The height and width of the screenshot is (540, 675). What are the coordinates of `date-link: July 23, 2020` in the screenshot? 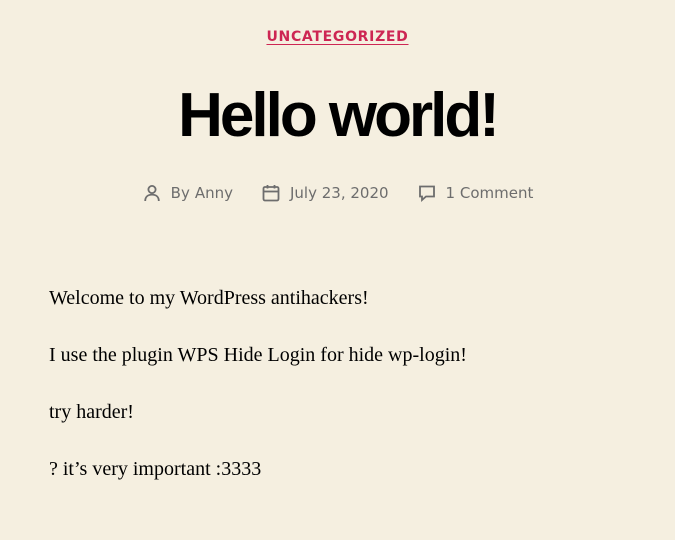 It's located at (339, 193).